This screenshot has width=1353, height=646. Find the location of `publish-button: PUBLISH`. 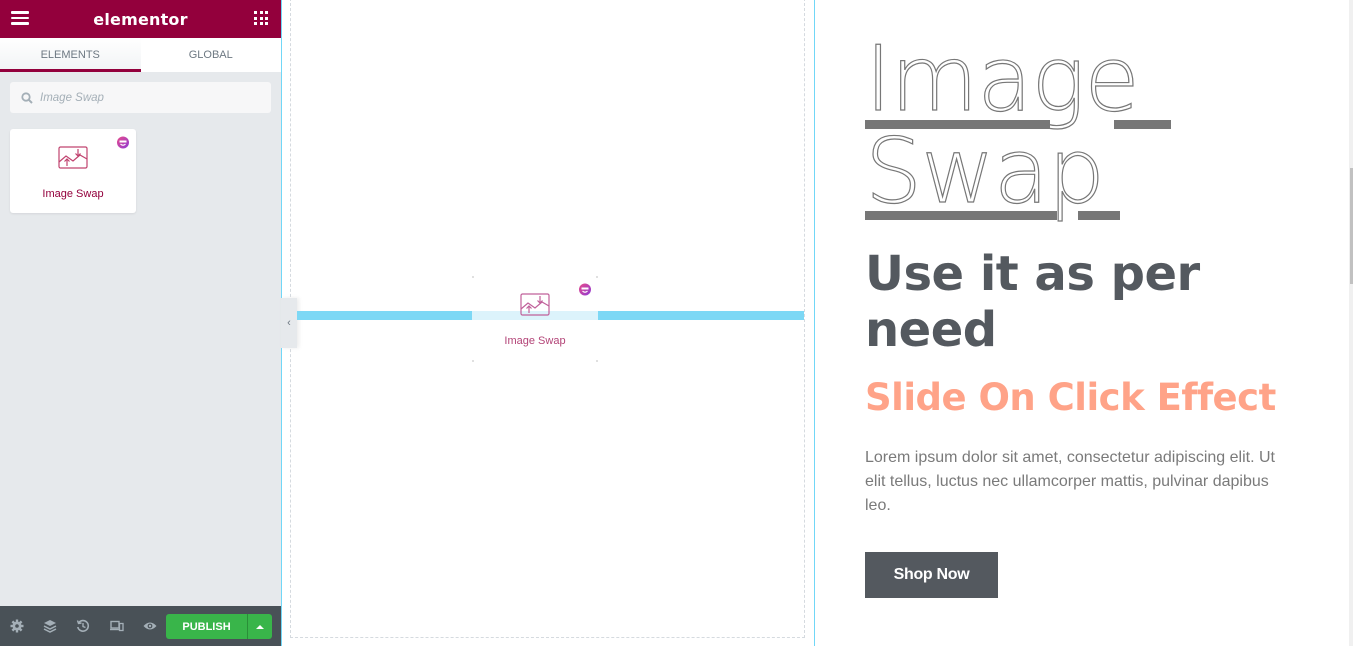

publish-button: PUBLISH is located at coordinates (206, 626).